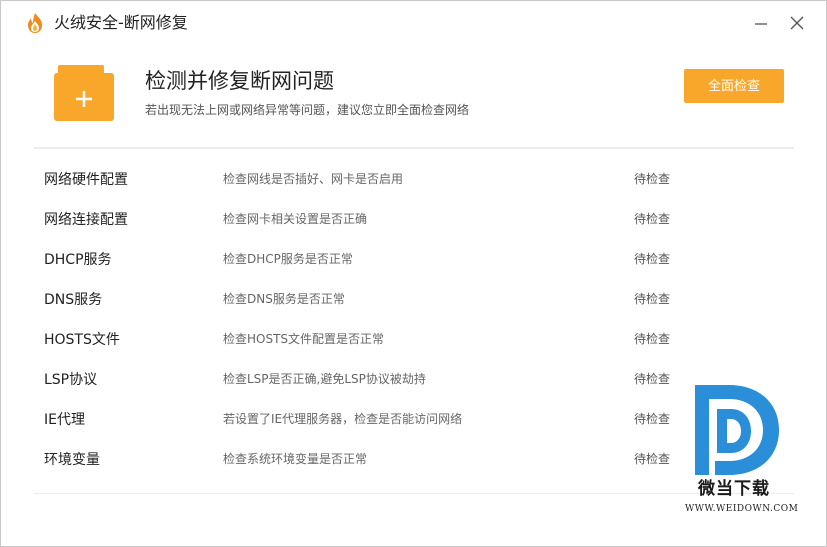 The width and height of the screenshot is (827, 547). I want to click on check-item-desc: 检查网线是否插好、网卡是否启用, so click(313, 179).